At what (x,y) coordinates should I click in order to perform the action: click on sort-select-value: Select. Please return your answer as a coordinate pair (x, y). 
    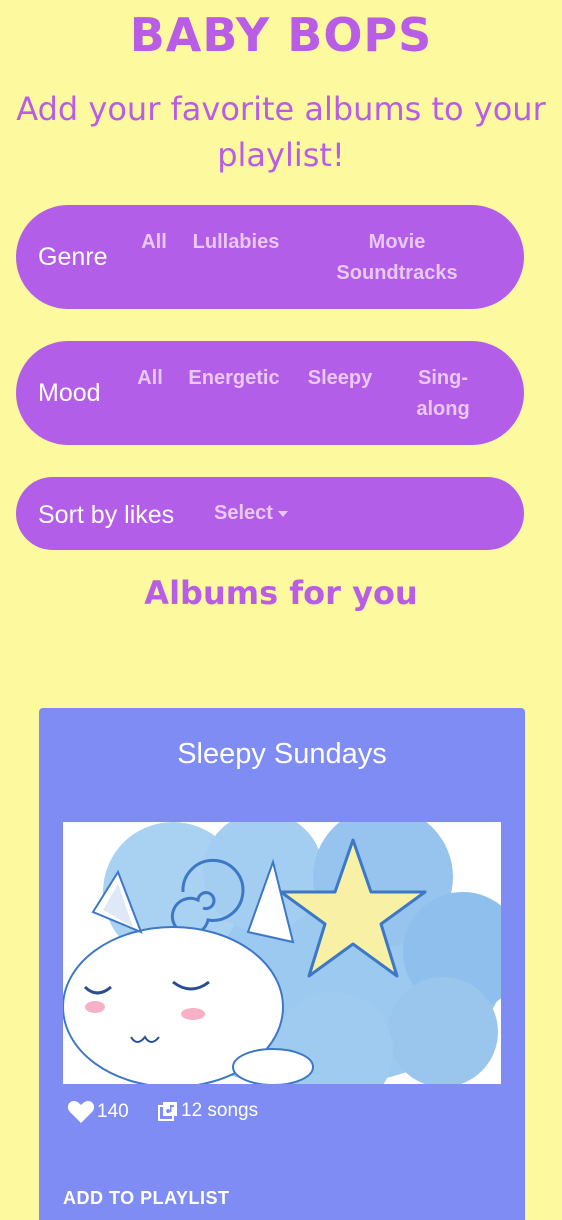
    Looking at the image, I should click on (243, 513).